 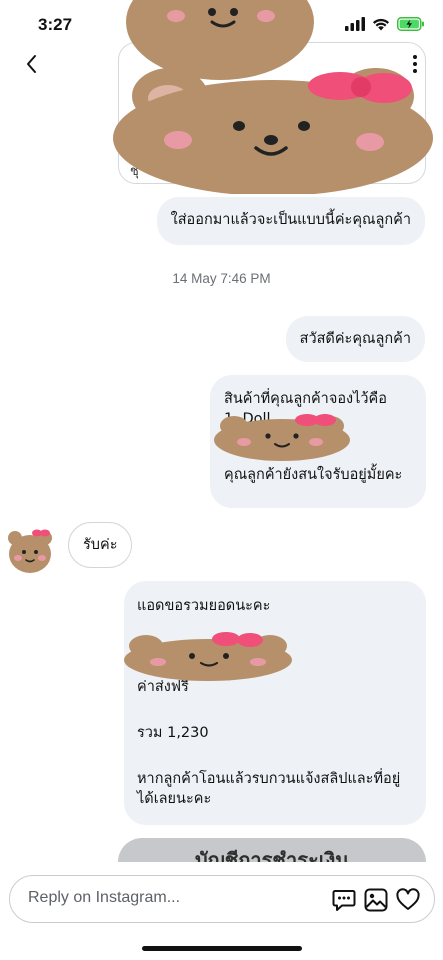 What do you see at coordinates (173, 733) in the screenshot?
I see `message-line: รวม 1,230` at bounding box center [173, 733].